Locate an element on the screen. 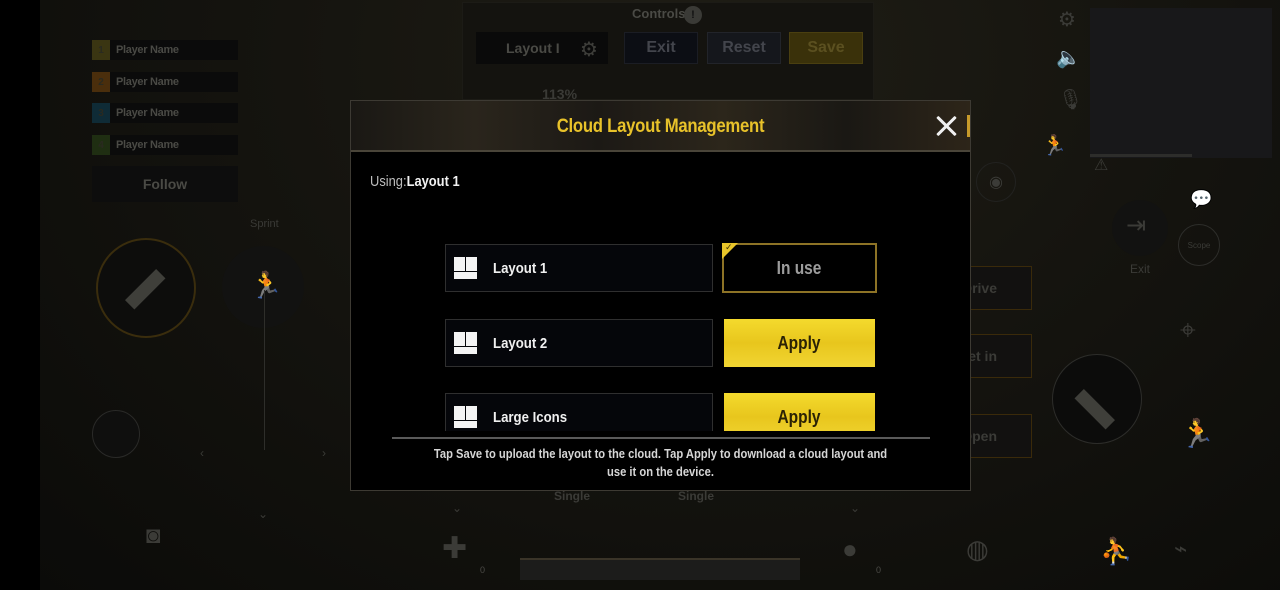  eye-icon: ◉ is located at coordinates (996, 182).